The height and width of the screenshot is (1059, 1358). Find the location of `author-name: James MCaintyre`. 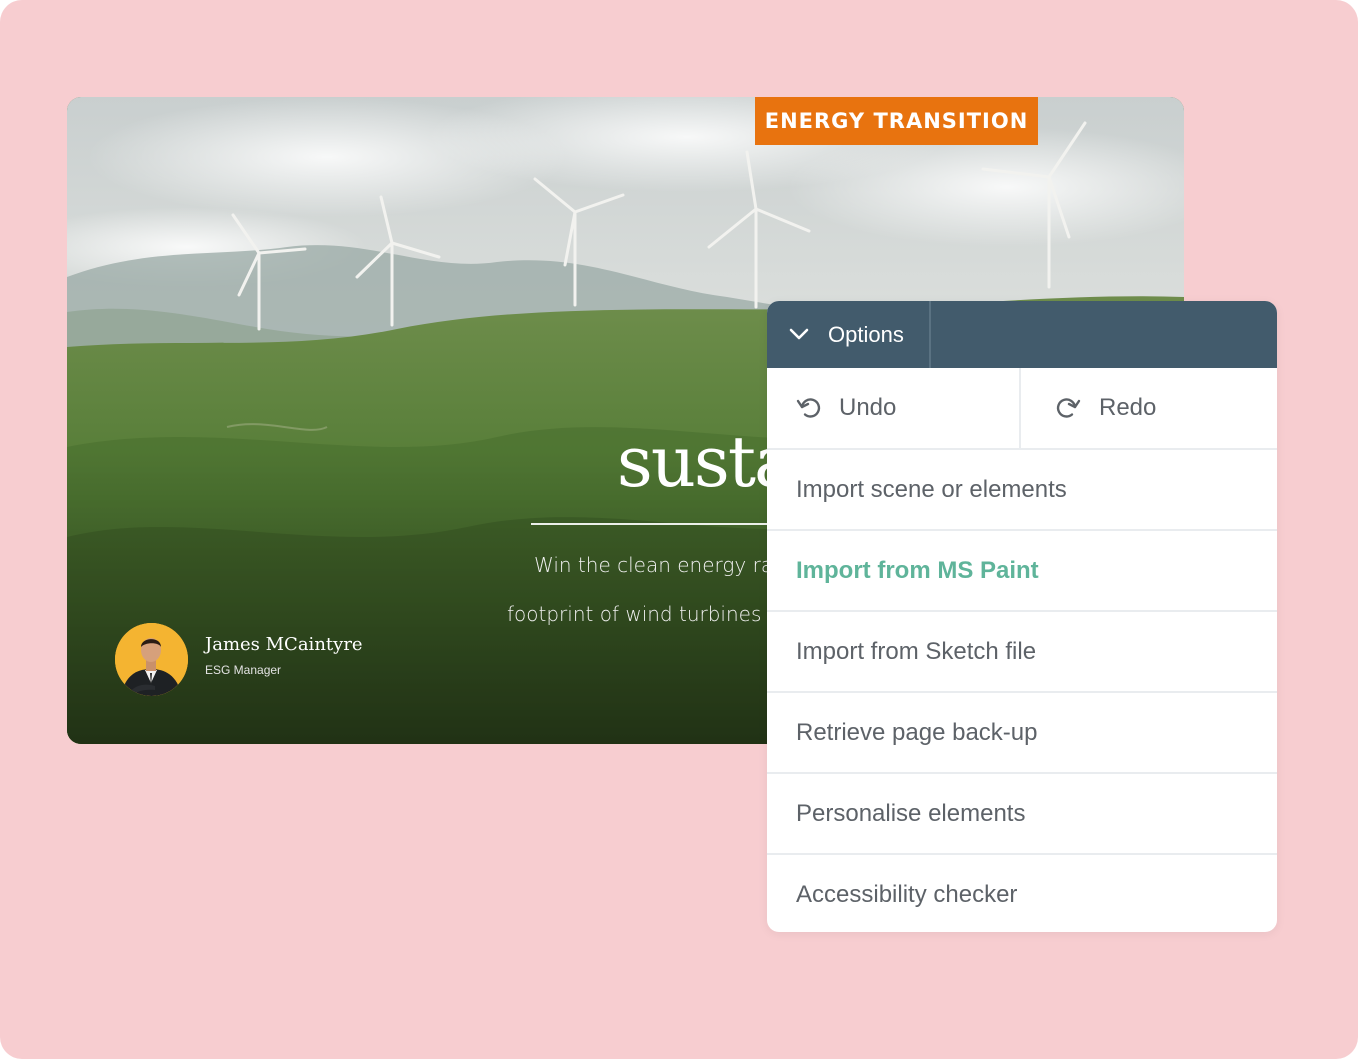

author-name: James MCaintyre is located at coordinates (284, 644).